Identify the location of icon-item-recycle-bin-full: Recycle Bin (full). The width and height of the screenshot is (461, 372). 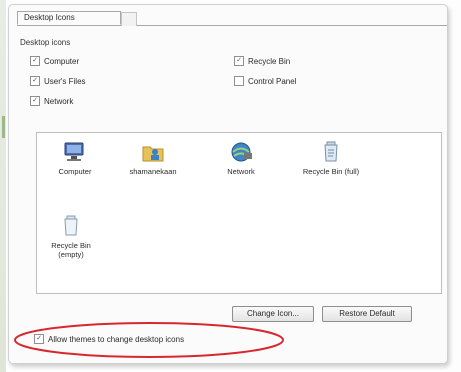
(331, 158).